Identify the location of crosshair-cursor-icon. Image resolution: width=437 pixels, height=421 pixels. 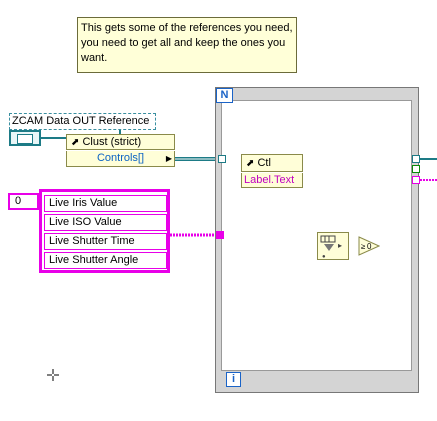
(53, 375).